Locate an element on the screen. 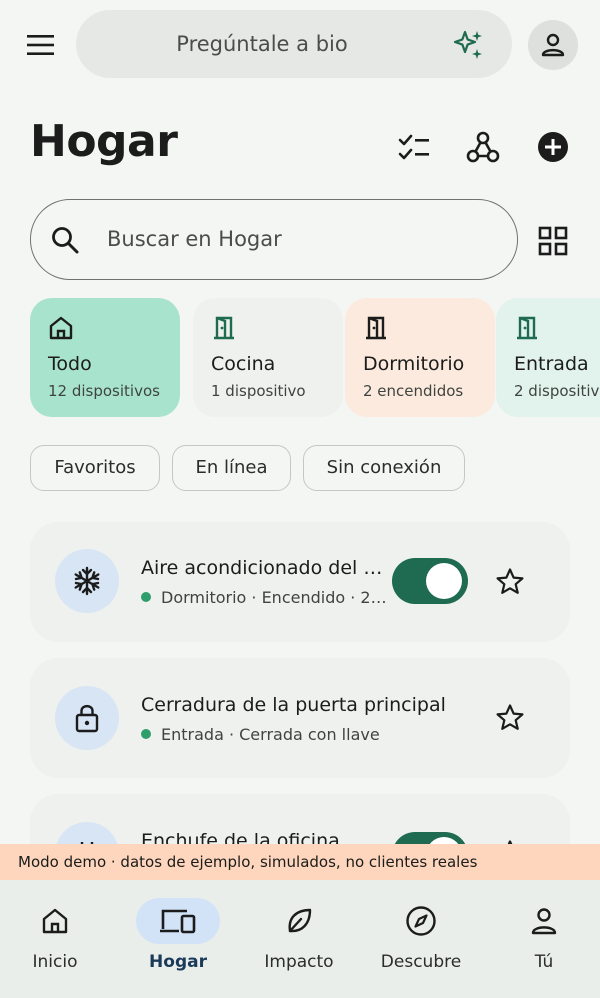 The height and width of the screenshot is (998, 600). room-card-cocina: Cocina 1 dispositivo is located at coordinates (268, 357).